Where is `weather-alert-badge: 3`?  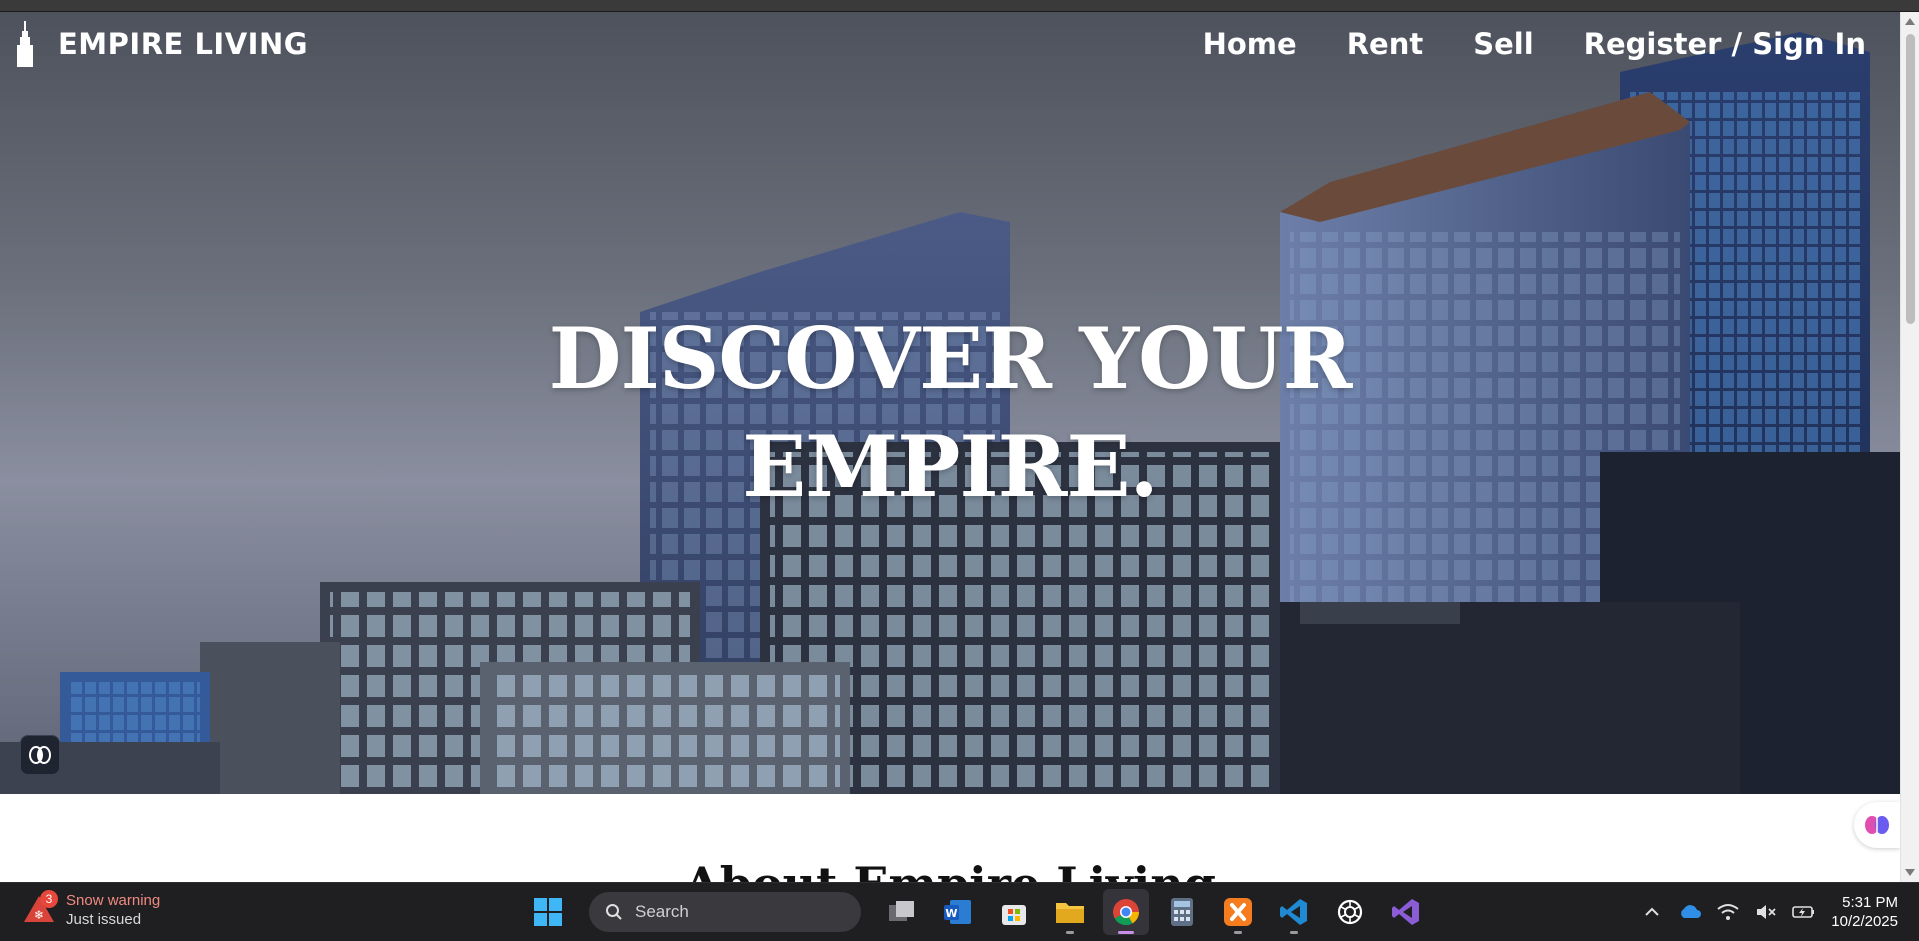
weather-alert-badge: 3 is located at coordinates (49, 899).